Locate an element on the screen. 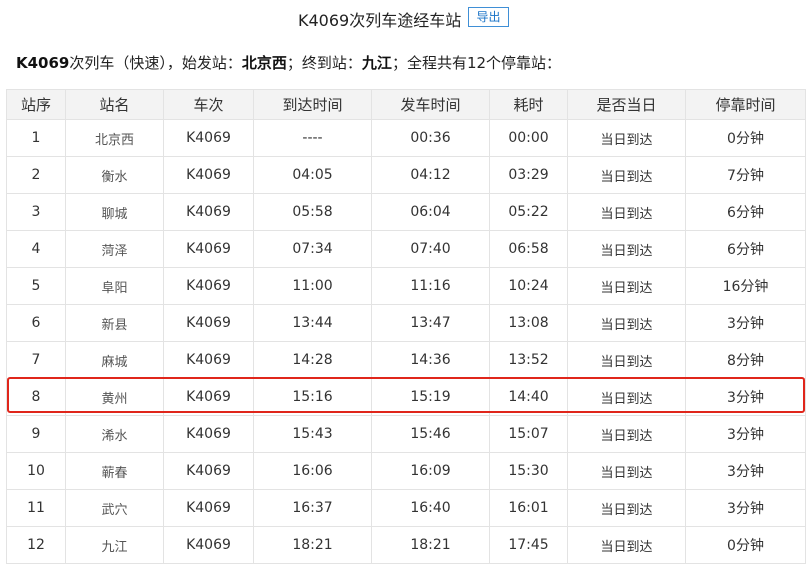  cell-station-name: 武穴 is located at coordinates (114, 508).